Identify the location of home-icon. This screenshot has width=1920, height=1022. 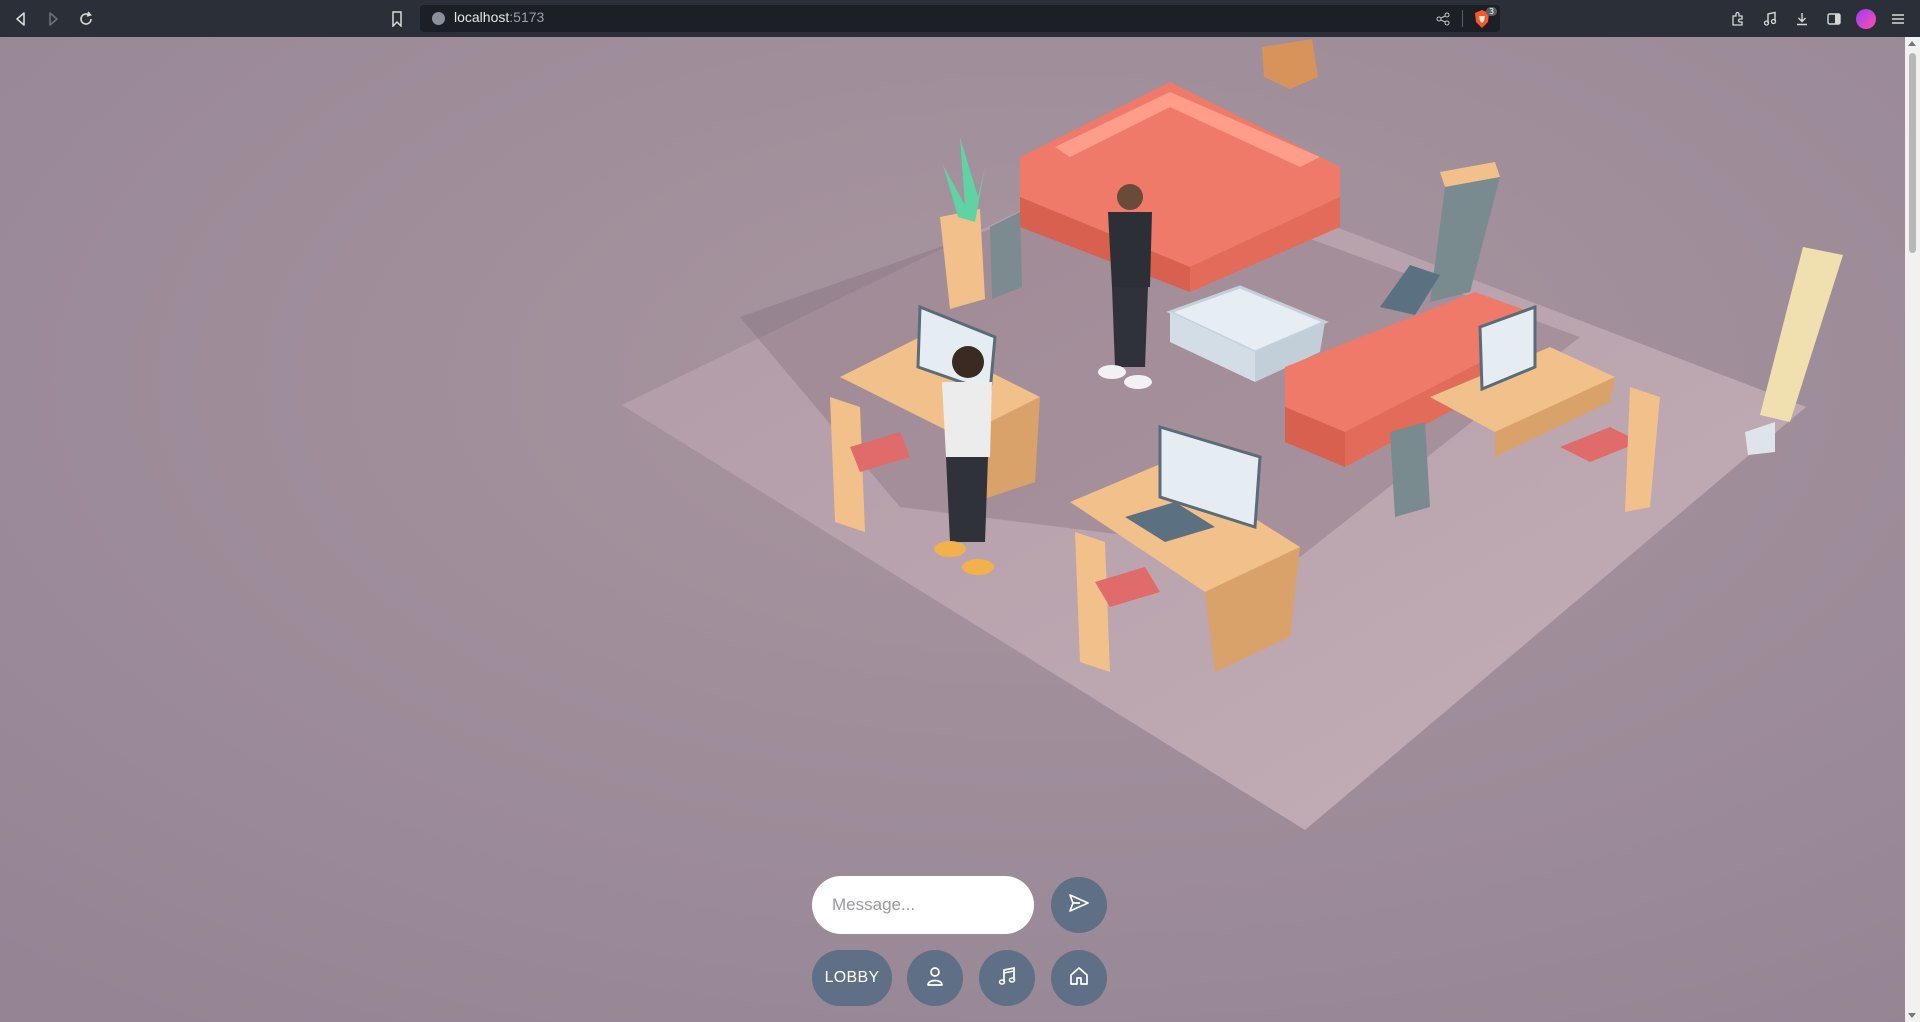
(1079, 978).